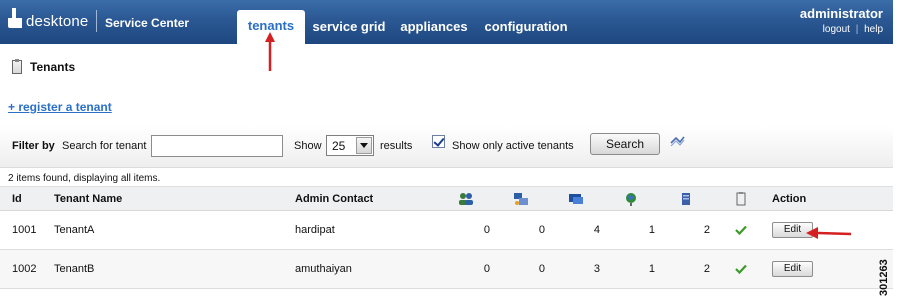 This screenshot has width=900, height=303. What do you see at coordinates (88, 198) in the screenshot?
I see `column-header-tenant-name: Tenant Name` at bounding box center [88, 198].